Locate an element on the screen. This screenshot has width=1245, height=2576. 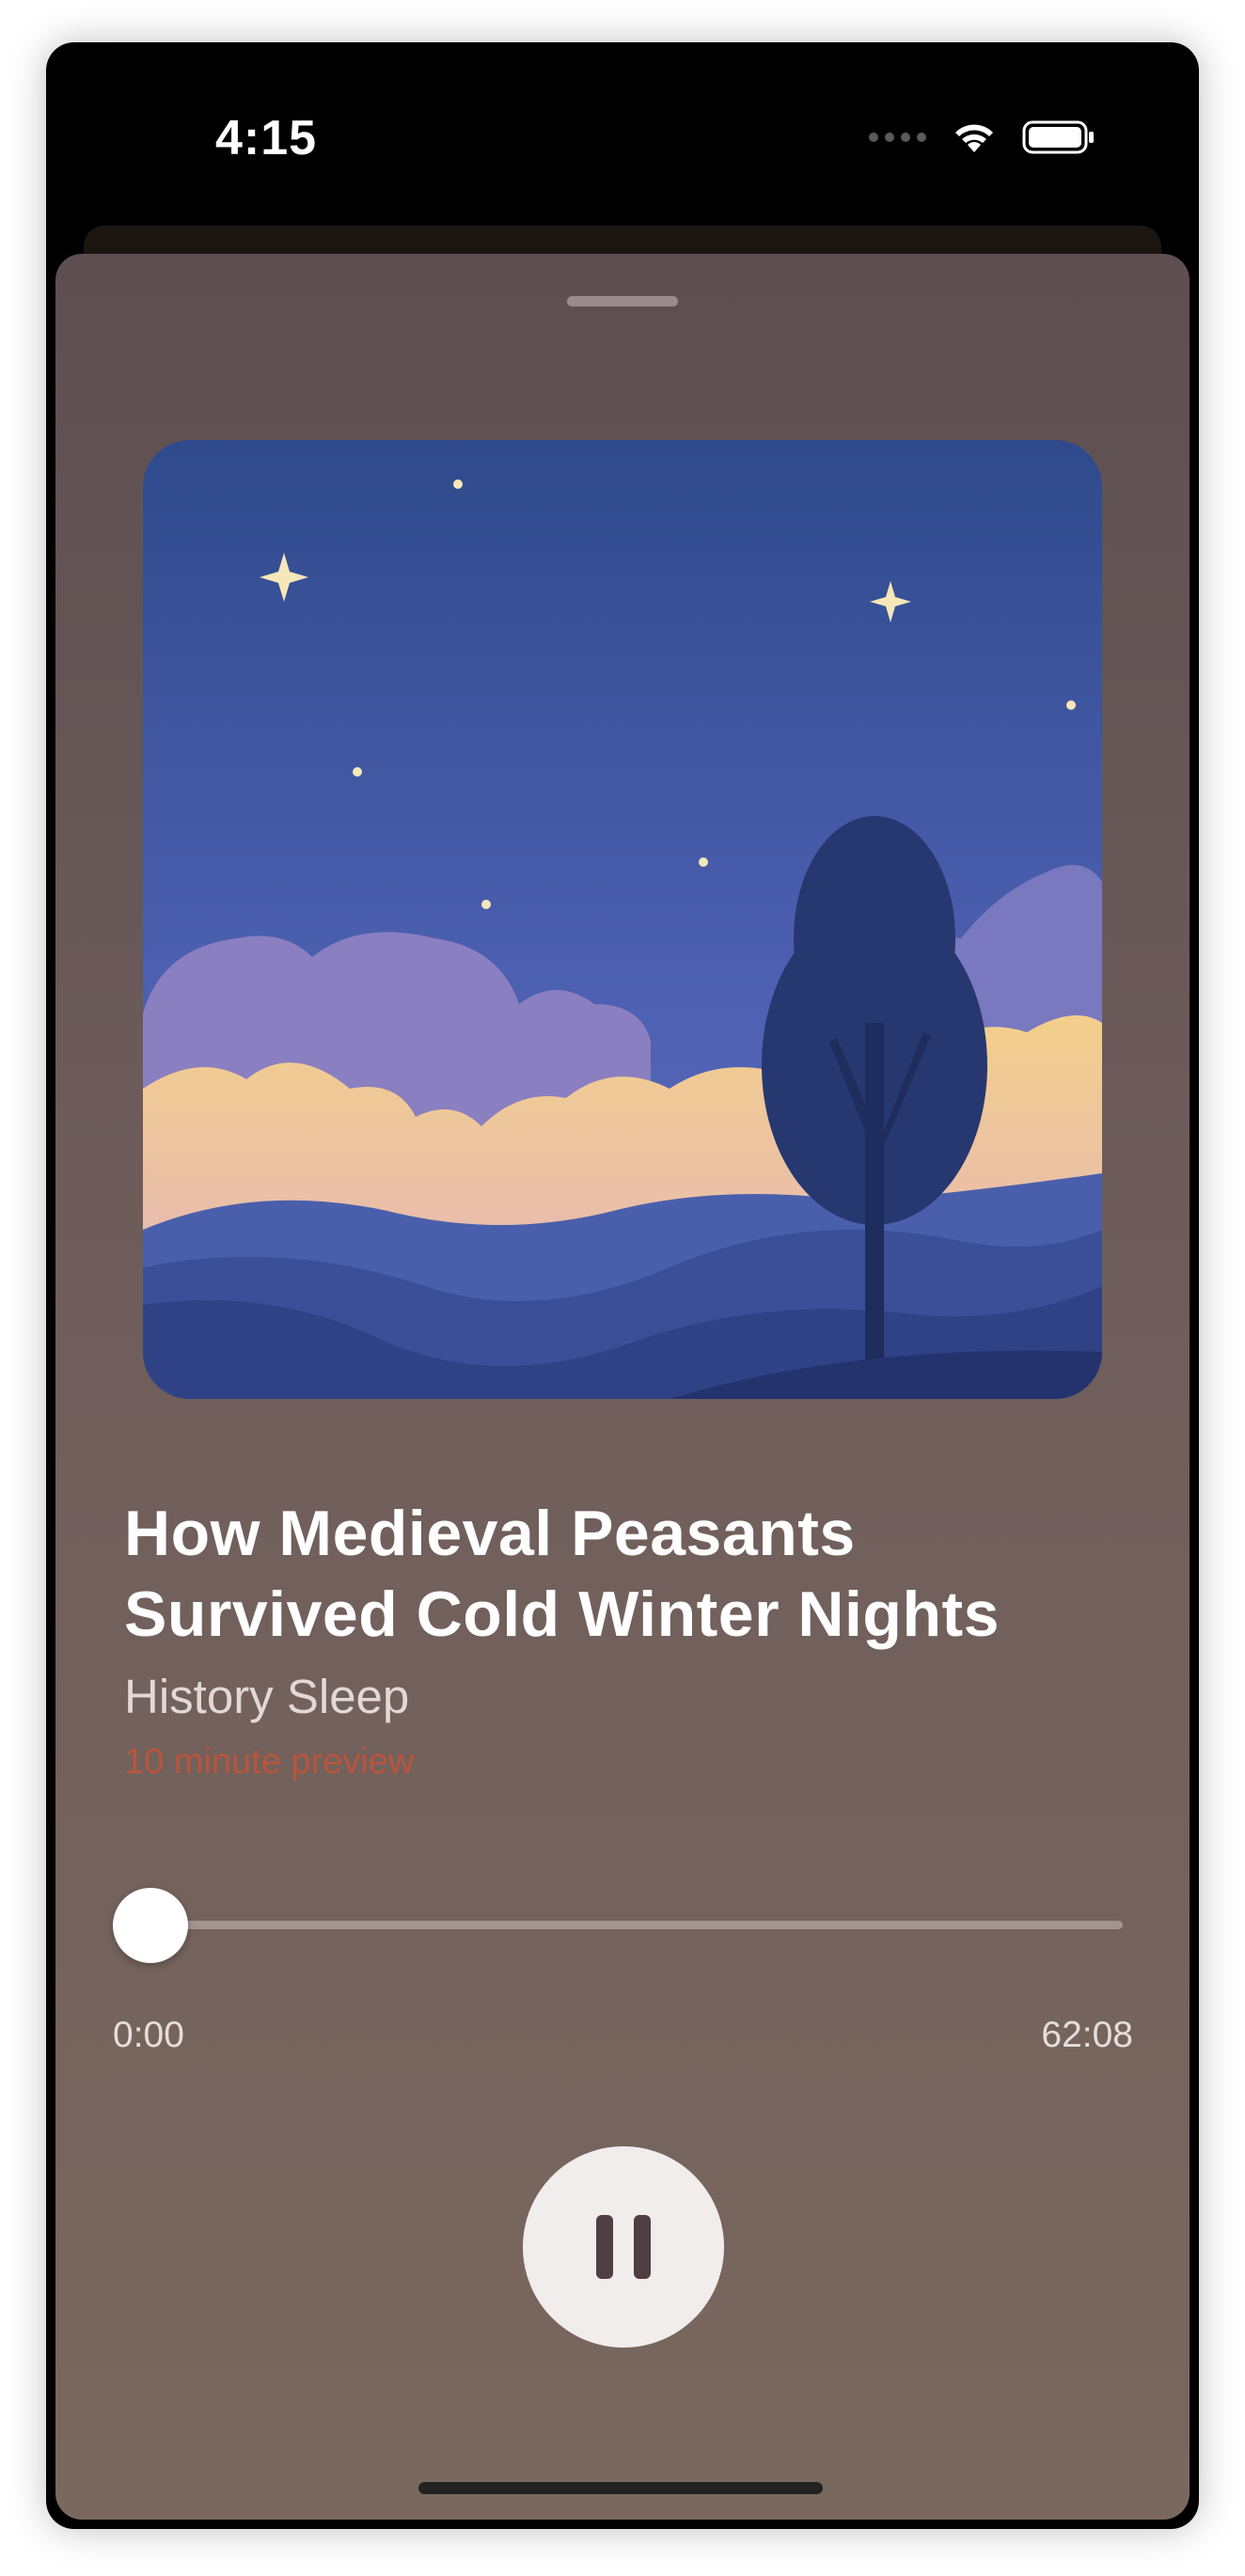
sheet-grabber-handle is located at coordinates (622, 301).